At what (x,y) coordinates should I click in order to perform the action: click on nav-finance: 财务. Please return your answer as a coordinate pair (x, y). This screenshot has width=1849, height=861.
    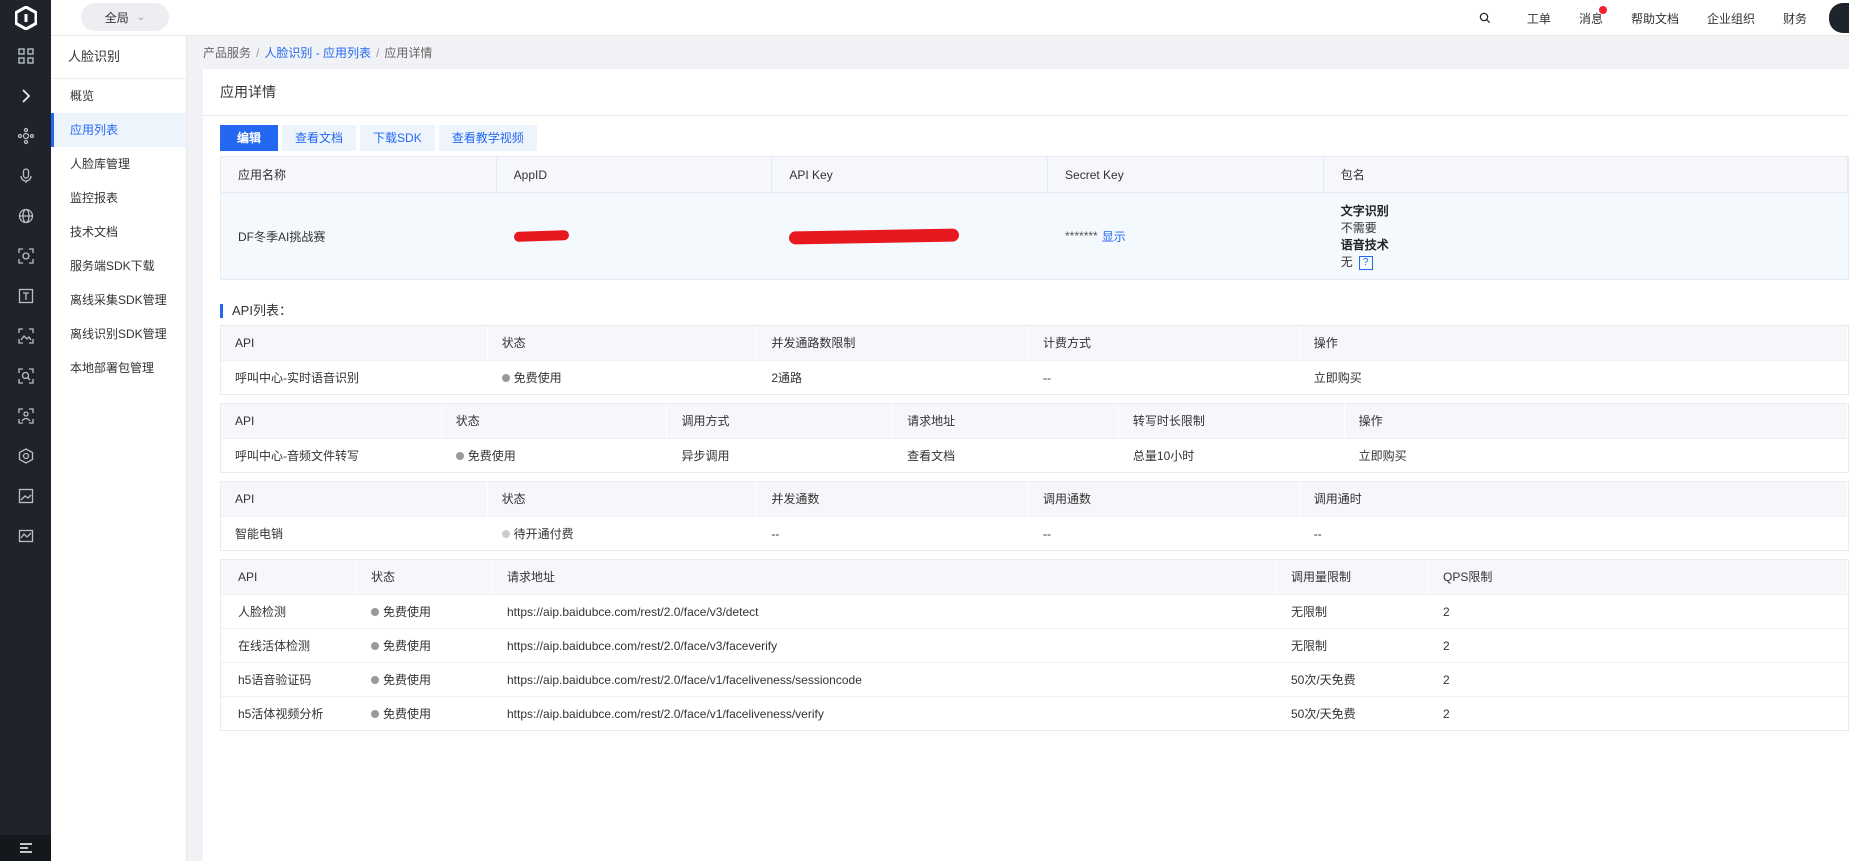
    Looking at the image, I should click on (1795, 18).